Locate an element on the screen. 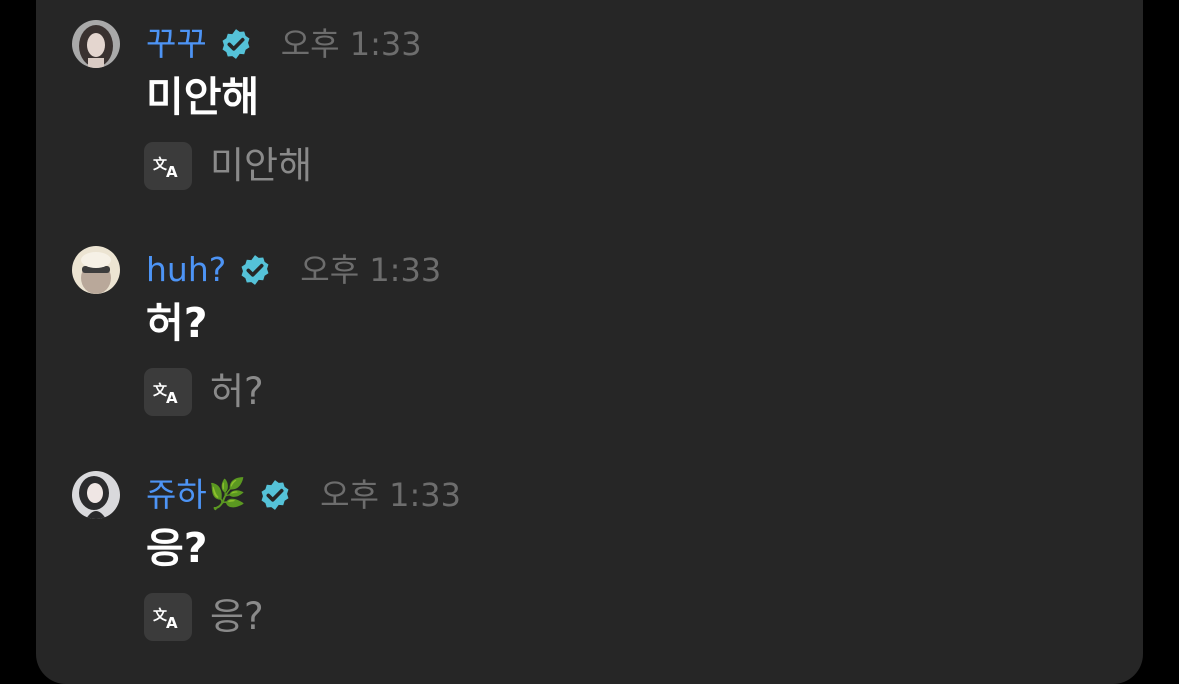 This screenshot has width=1179, height=684. author-name: 꾸꾸 is located at coordinates (176, 44).